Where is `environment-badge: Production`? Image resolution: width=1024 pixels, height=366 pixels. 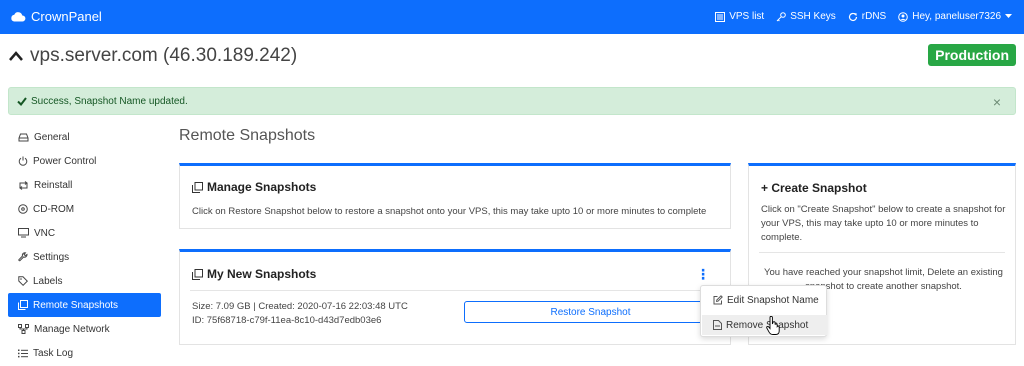 environment-badge: Production is located at coordinates (972, 55).